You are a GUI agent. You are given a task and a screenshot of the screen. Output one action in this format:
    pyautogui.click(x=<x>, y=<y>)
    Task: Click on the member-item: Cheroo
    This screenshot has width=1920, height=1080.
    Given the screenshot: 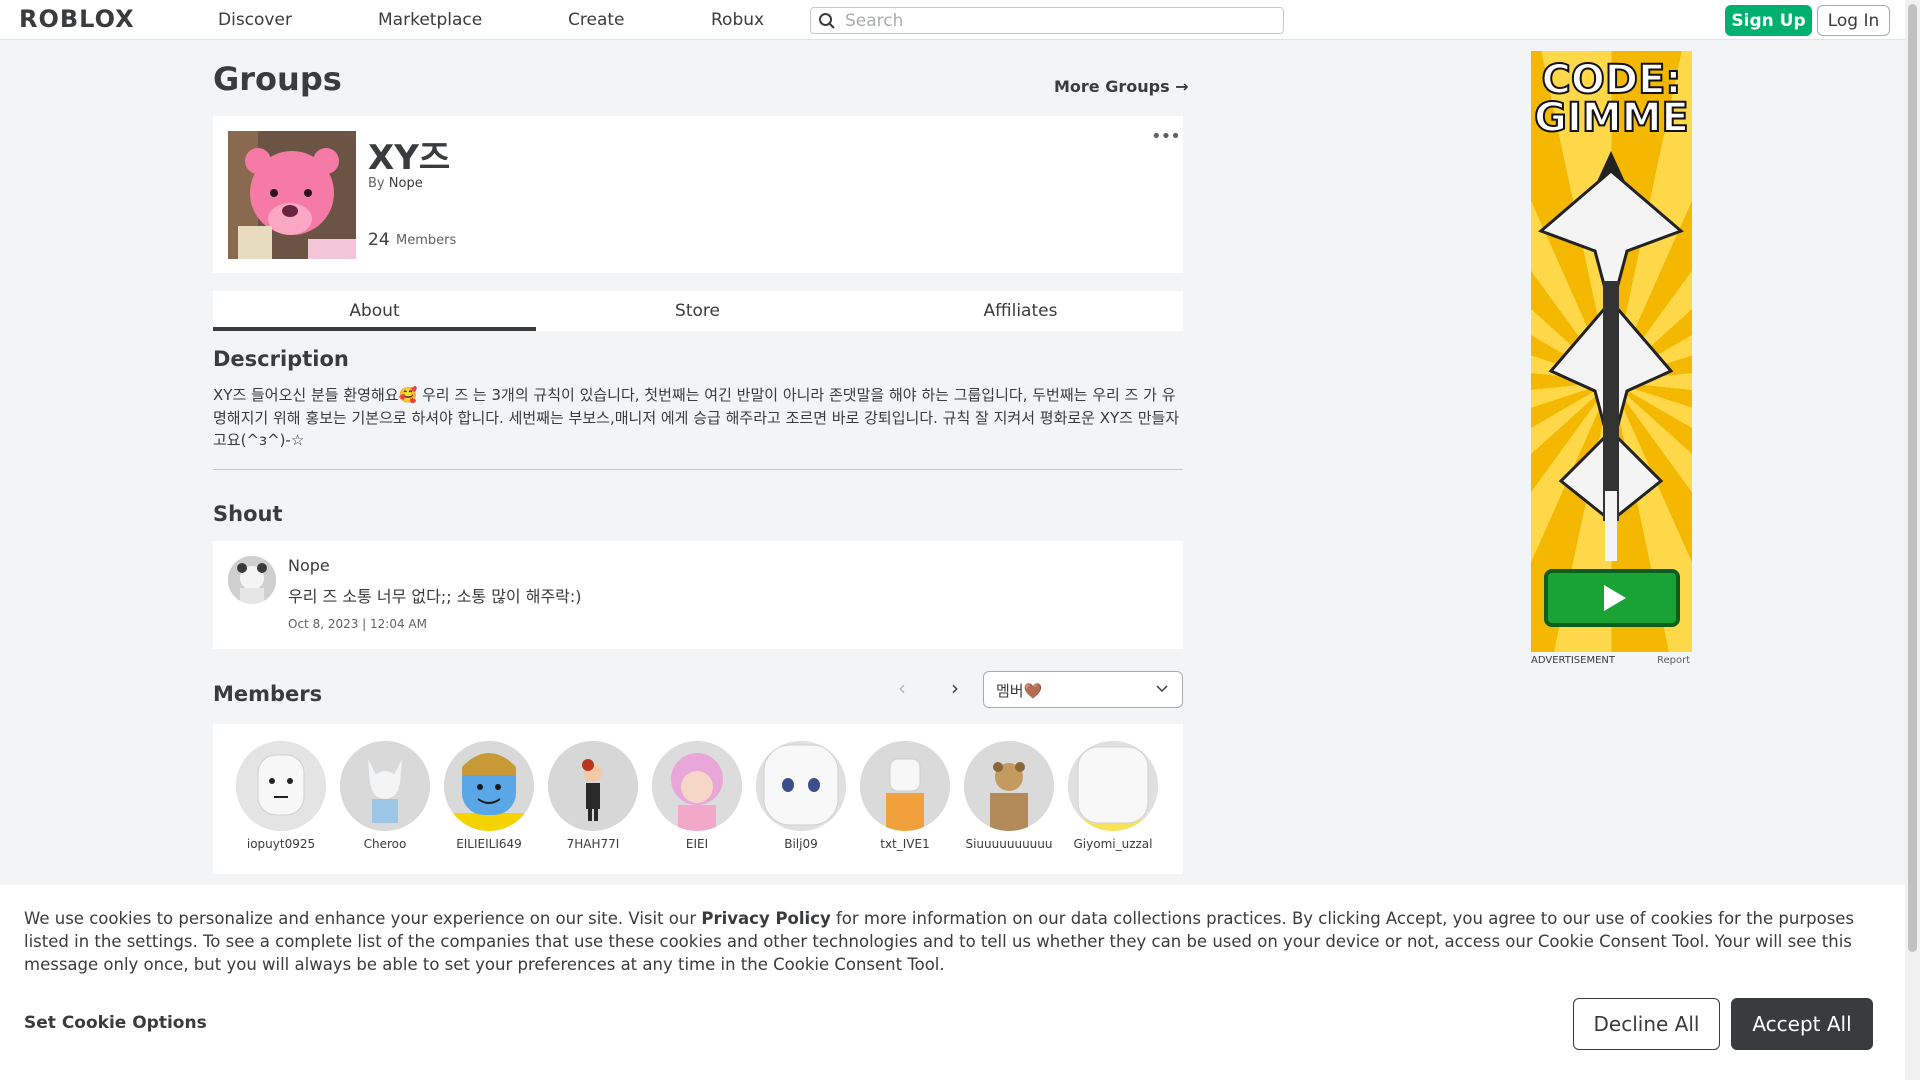 What is the action you would take?
    pyautogui.click(x=385, y=796)
    